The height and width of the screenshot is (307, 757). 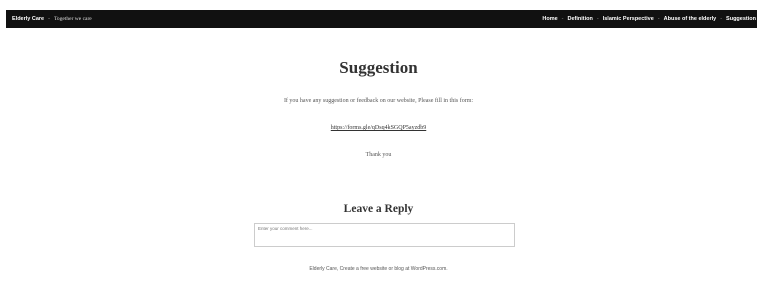 I want to click on form-link-paragraph: https://forms.gle/qDsq4kSGQP5ayzdb9, so click(x=378, y=128).